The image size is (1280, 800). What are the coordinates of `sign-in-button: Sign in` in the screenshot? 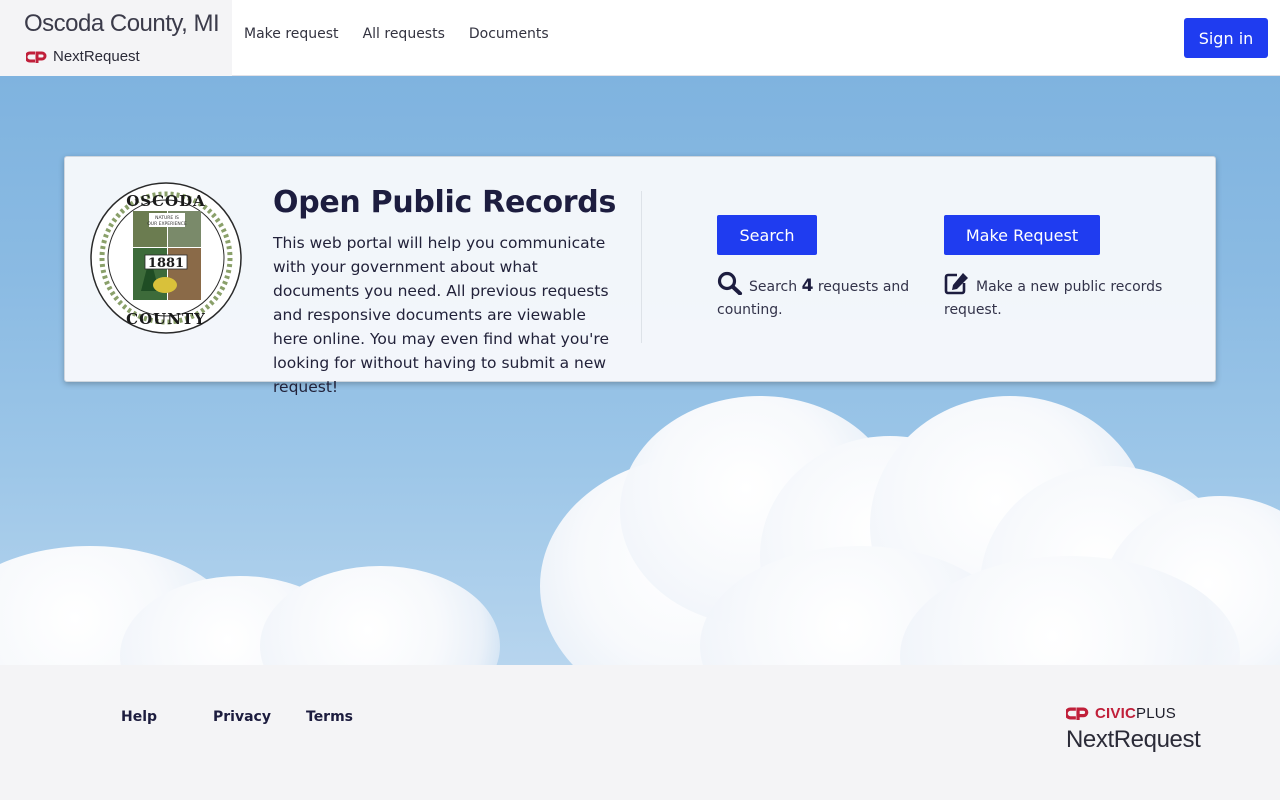 It's located at (1226, 38).